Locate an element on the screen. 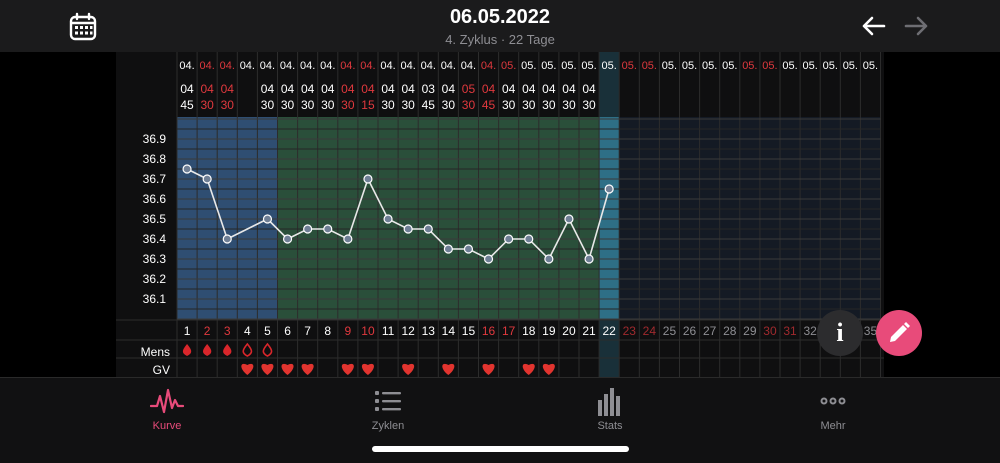 The height and width of the screenshot is (463, 1000). day-number: 4 is located at coordinates (247, 331).